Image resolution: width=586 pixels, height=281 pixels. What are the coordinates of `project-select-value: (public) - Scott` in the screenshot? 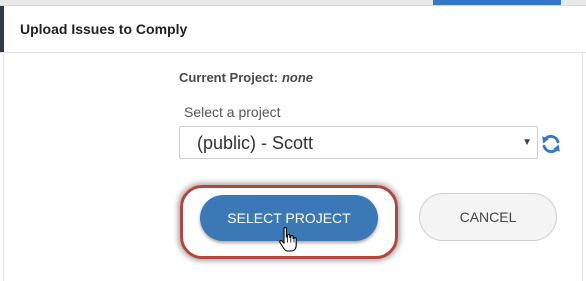 It's located at (255, 143).